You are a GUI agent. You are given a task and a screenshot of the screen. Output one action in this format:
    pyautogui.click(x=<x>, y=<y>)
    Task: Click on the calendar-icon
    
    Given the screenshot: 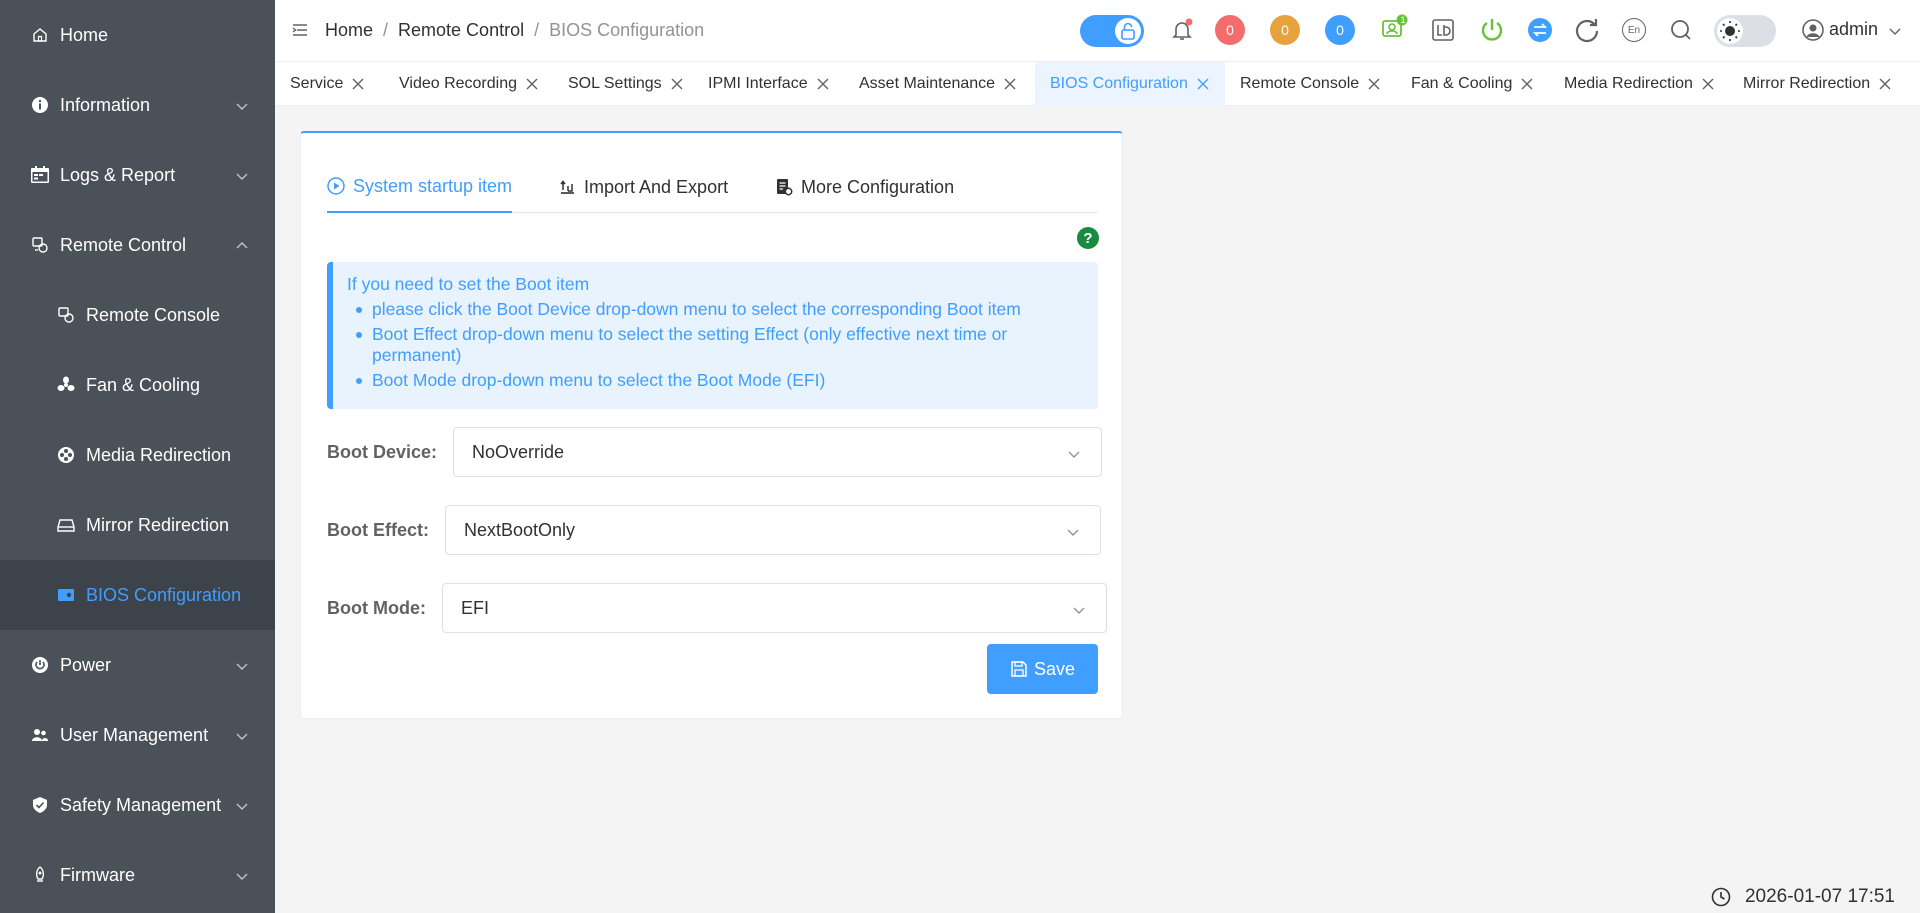 What is the action you would take?
    pyautogui.click(x=40, y=175)
    